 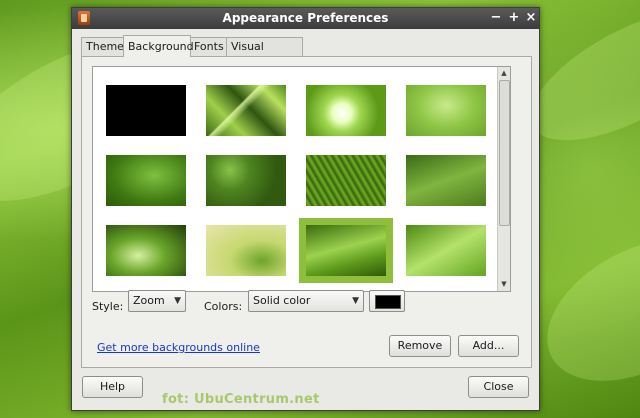 I want to click on style-combobox: Zoom ▼, so click(x=157, y=301).